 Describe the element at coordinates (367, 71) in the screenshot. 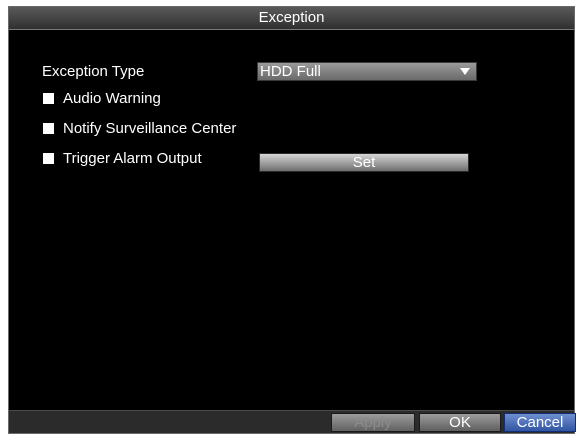

I see `exception-type-dropdown: HDD Full` at that location.